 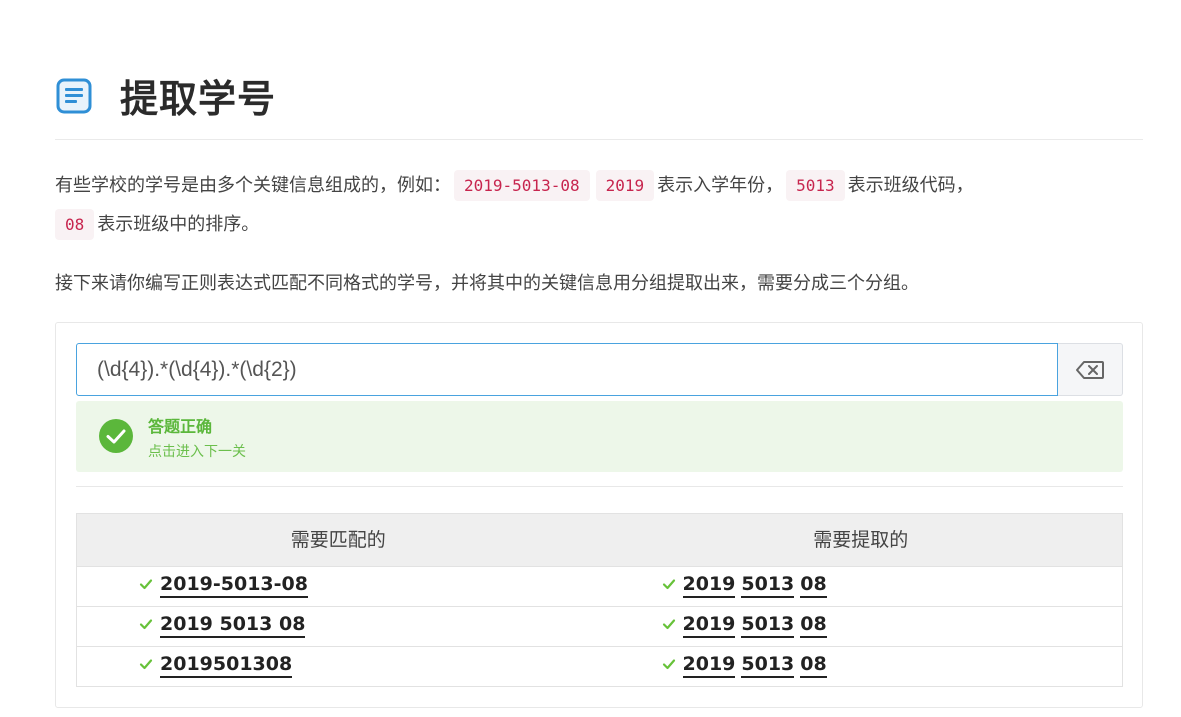 I want to click on table-row: 2019 5013 08 2019 5013 08, so click(x=599, y=626).